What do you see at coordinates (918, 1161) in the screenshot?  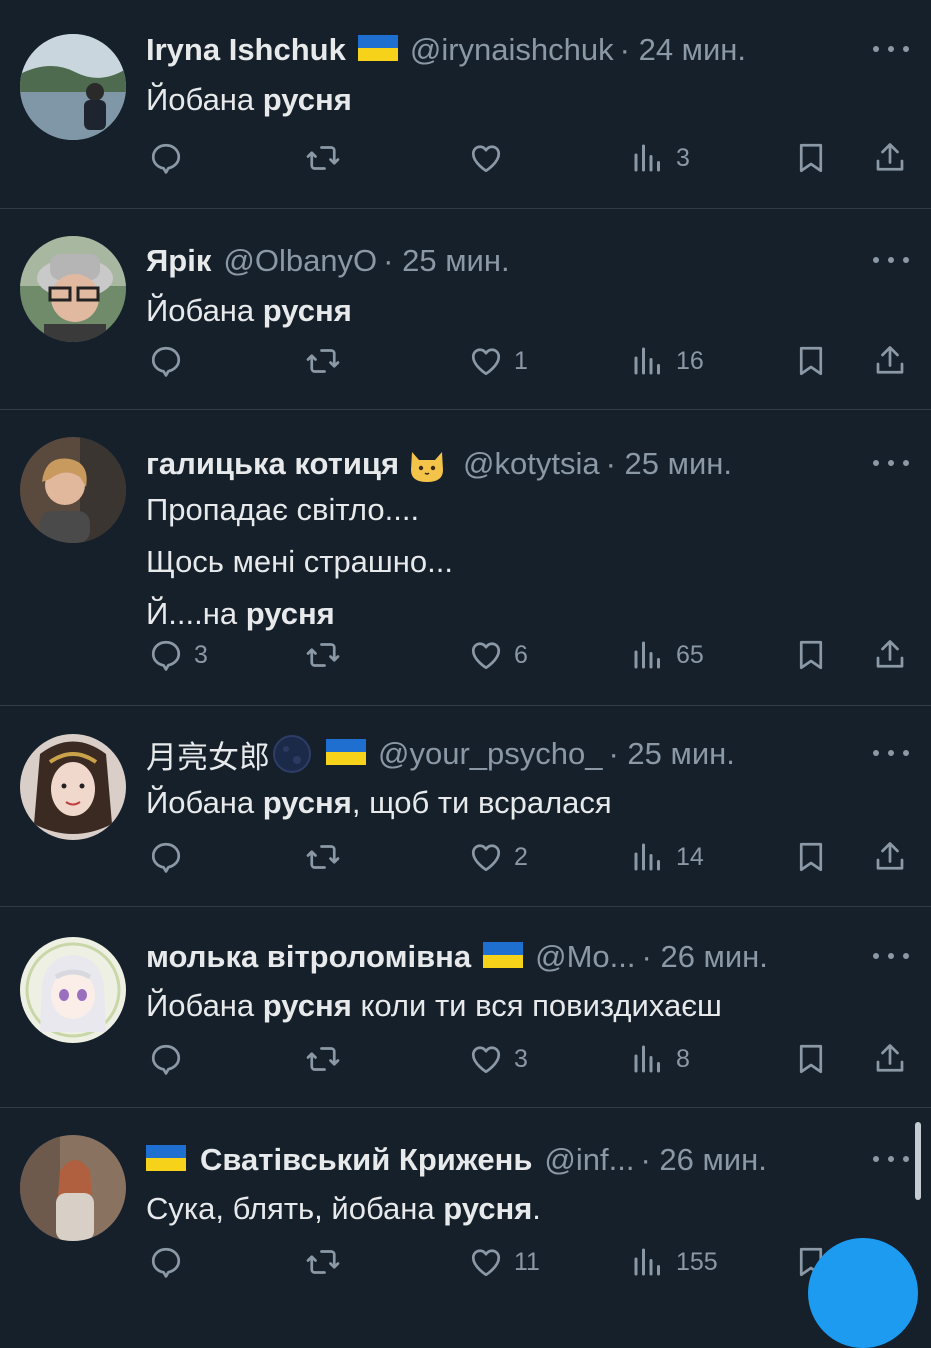 I see `scrollbar` at bounding box center [918, 1161].